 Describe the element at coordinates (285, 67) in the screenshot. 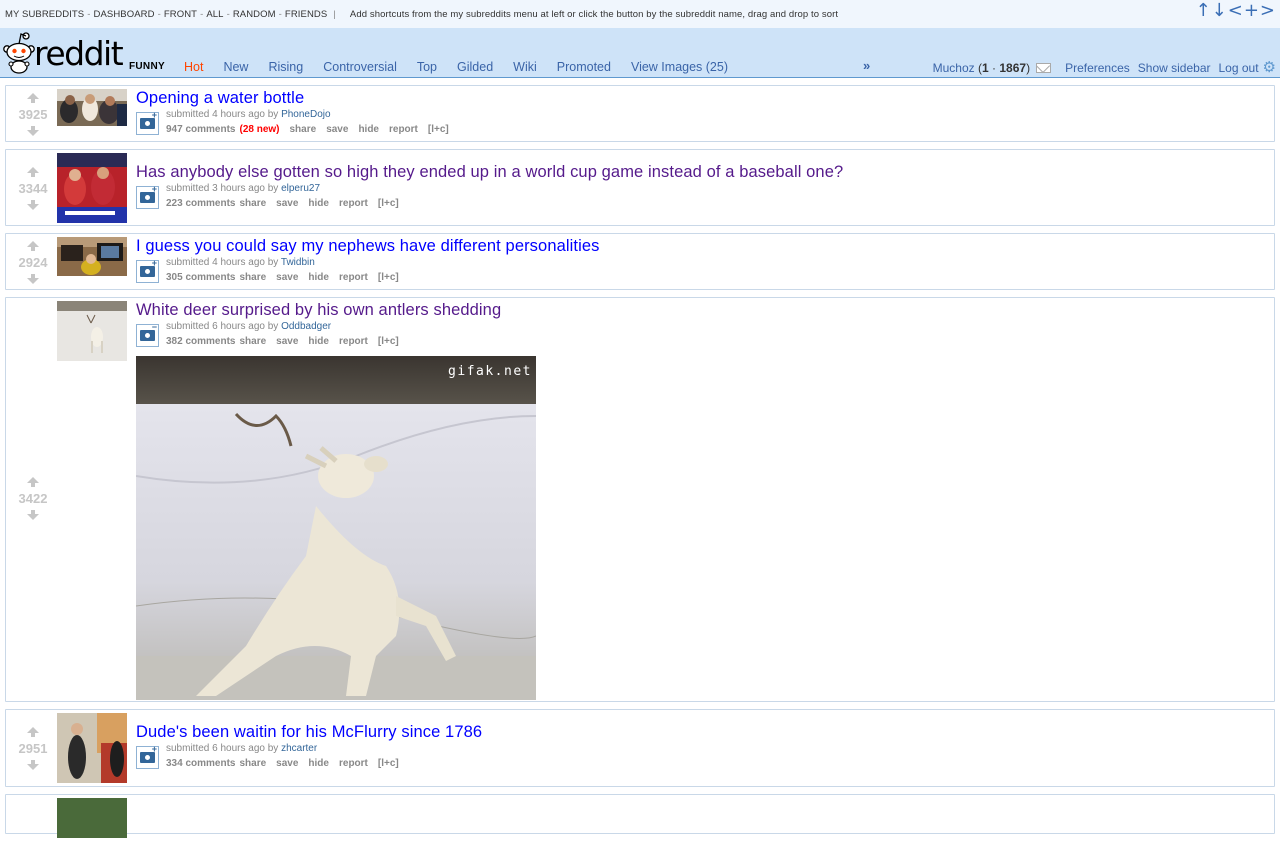

I see `tab-rising: Rising` at that location.